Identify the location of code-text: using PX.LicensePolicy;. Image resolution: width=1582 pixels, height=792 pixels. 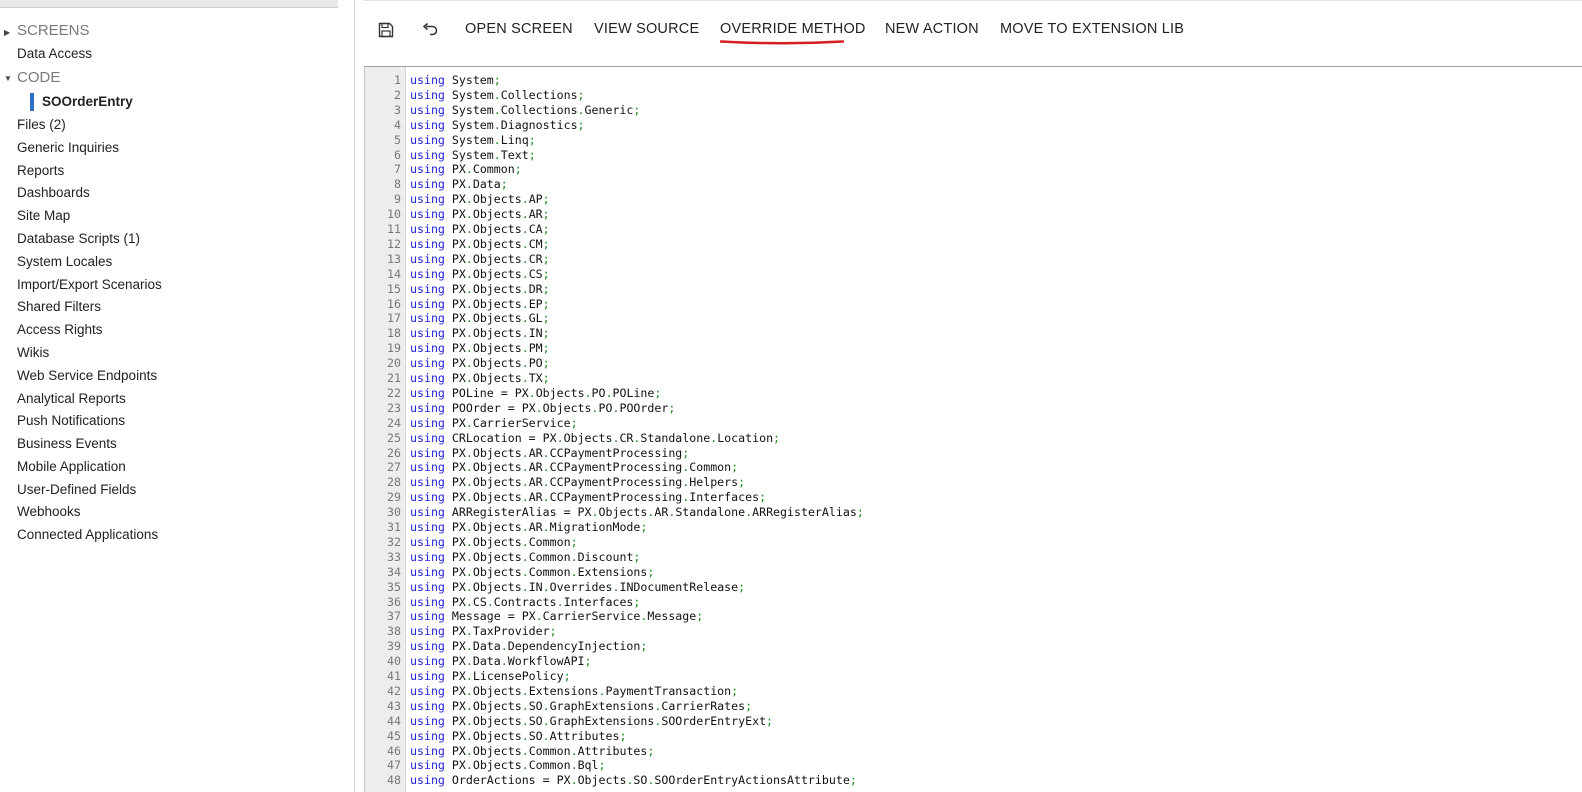
(490, 676).